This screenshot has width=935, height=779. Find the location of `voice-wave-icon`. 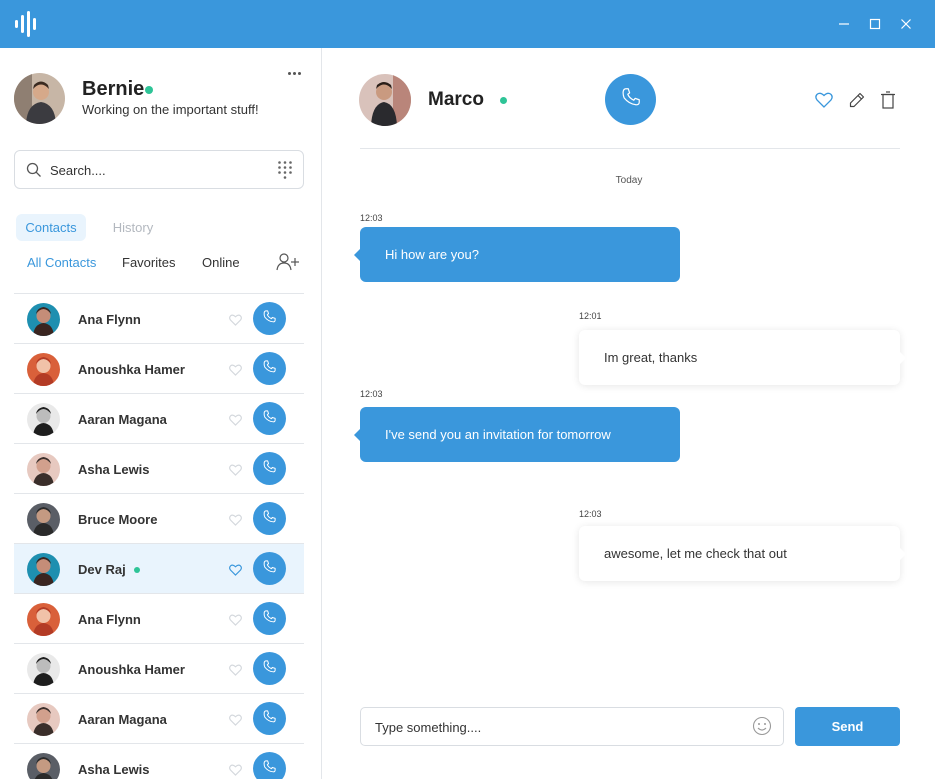

voice-wave-icon is located at coordinates (26, 24).